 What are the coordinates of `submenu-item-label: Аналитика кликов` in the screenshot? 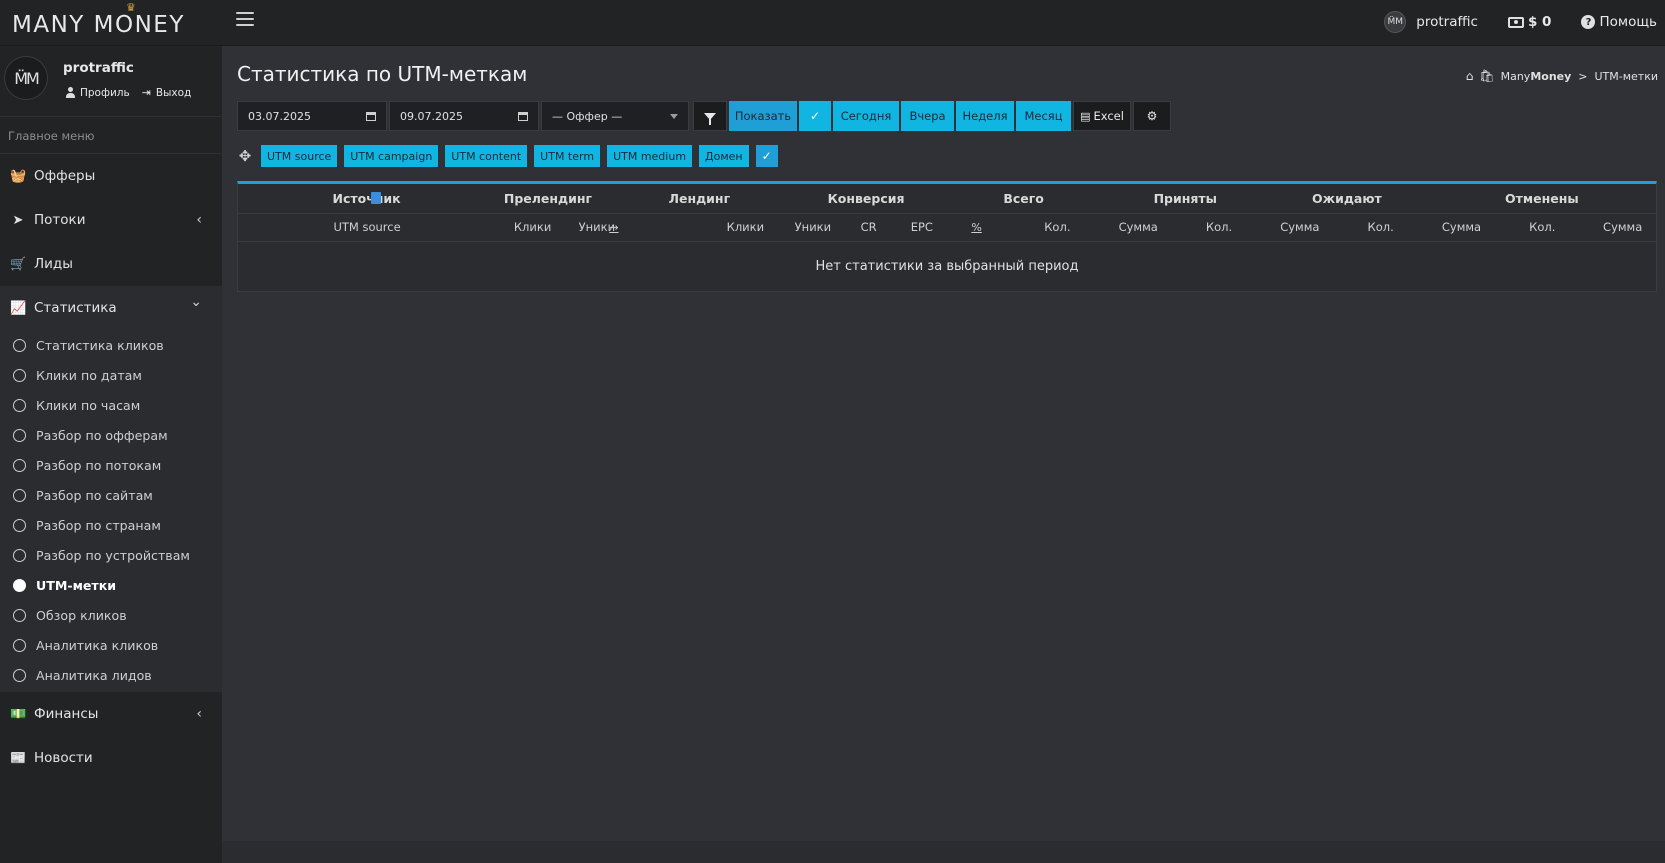 It's located at (97, 645).